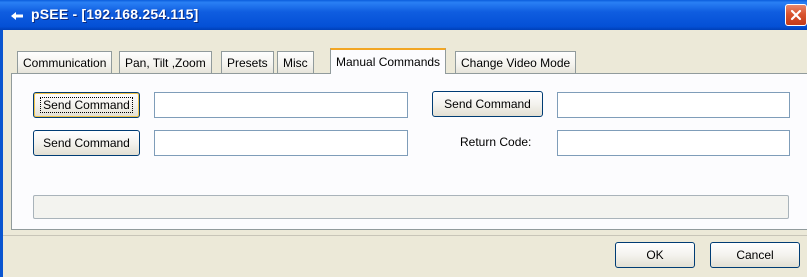  I want to click on return-code-field, so click(673, 143).